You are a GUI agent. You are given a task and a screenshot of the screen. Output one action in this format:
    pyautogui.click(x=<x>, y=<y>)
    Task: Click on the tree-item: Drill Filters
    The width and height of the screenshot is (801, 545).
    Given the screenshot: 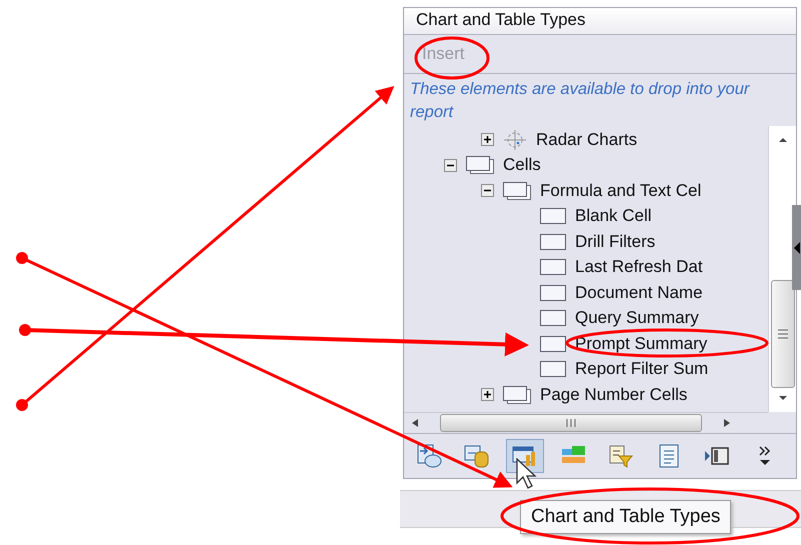 What is the action you would take?
    pyautogui.click(x=615, y=242)
    